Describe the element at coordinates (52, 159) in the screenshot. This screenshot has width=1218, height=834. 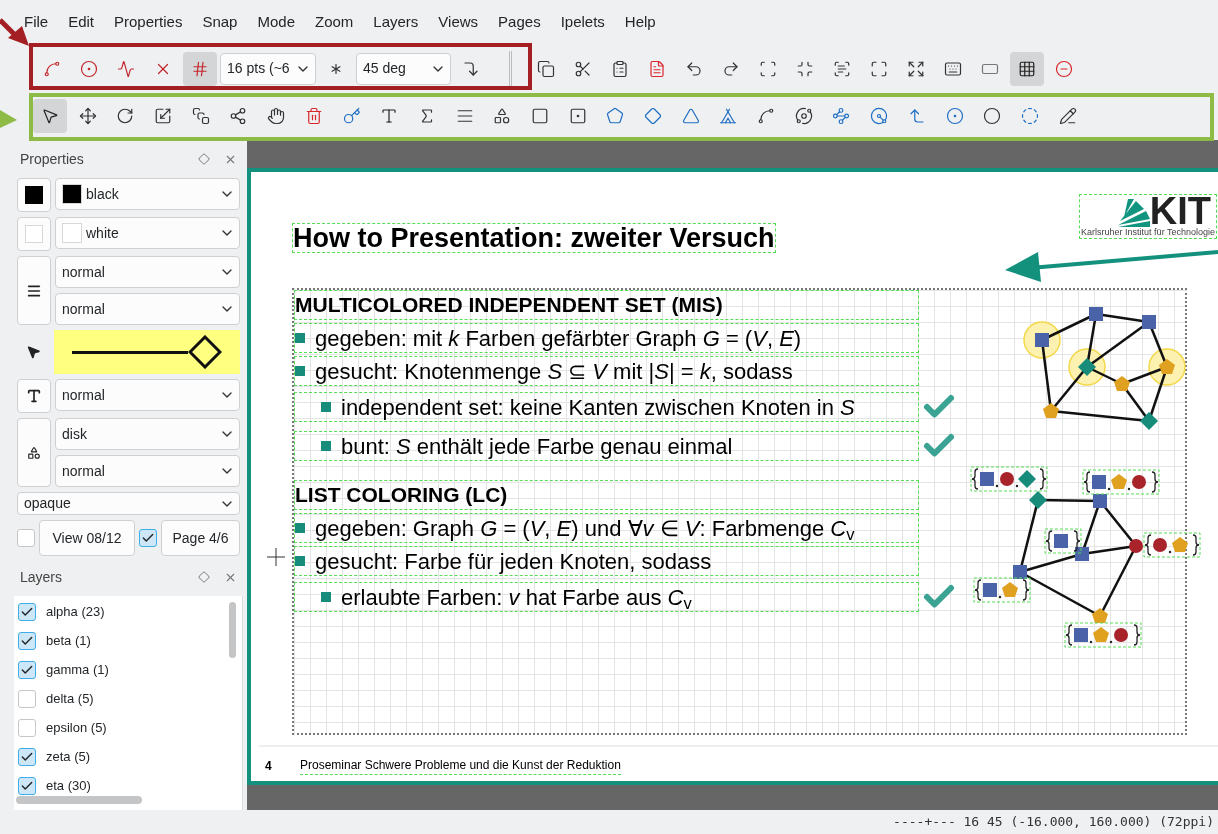
I see `panel-title: Properties` at that location.